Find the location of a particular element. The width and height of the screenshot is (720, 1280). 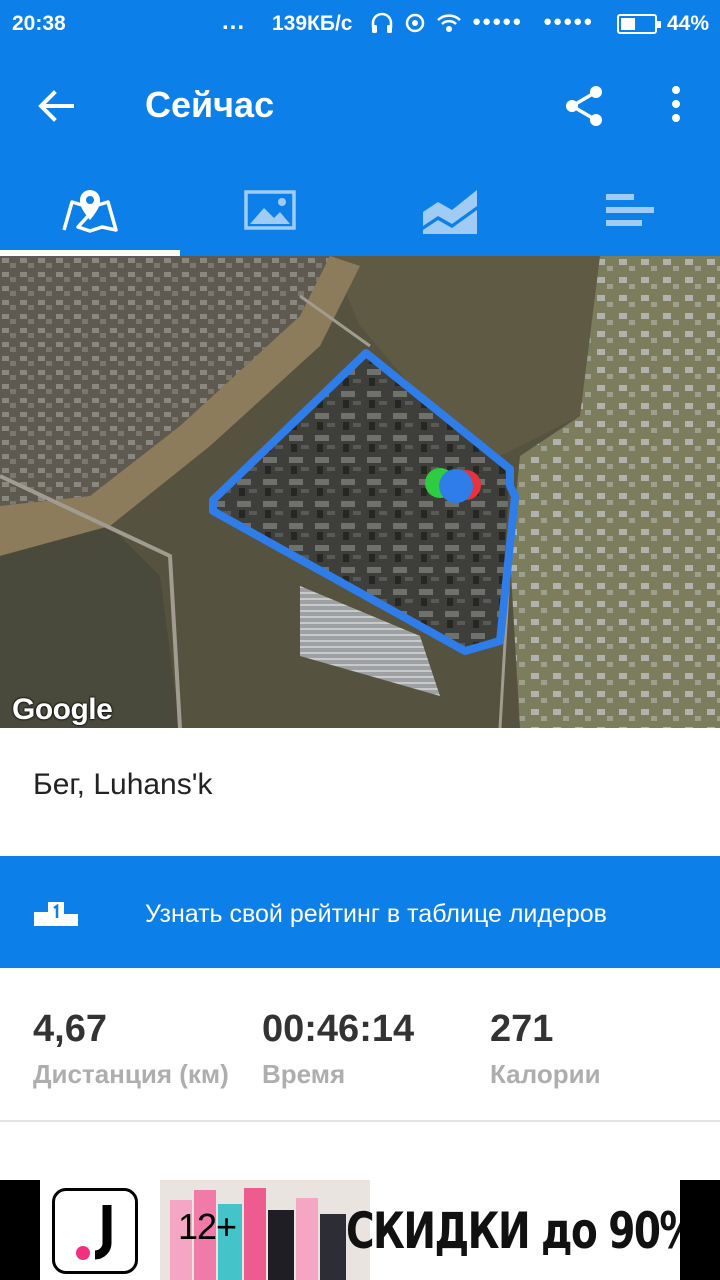

stat-value: 4,67 is located at coordinates (70, 1029).